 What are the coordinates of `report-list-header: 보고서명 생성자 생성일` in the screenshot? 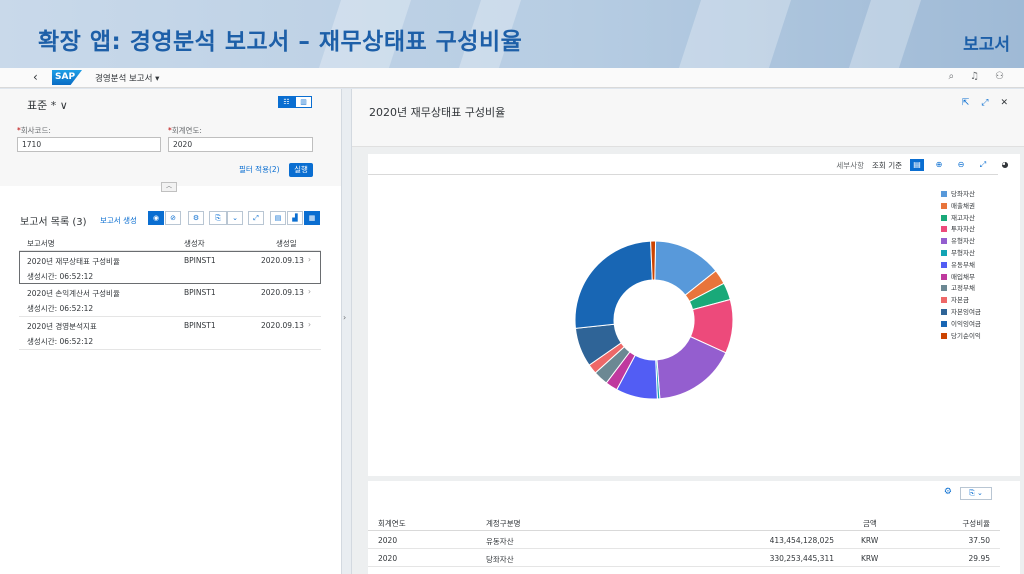 It's located at (170, 242).